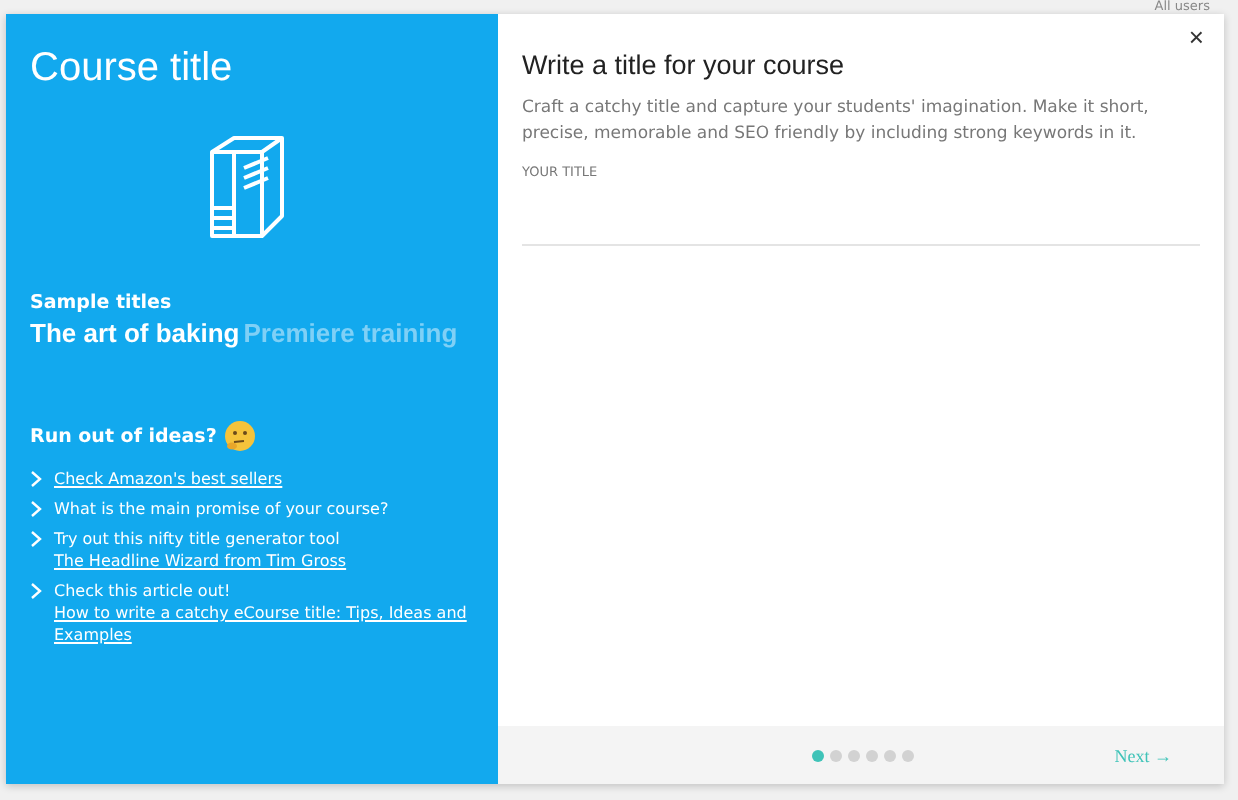 The width and height of the screenshot is (1238, 800). What do you see at coordinates (350, 333) in the screenshot?
I see `sample-title: Premiere training` at bounding box center [350, 333].